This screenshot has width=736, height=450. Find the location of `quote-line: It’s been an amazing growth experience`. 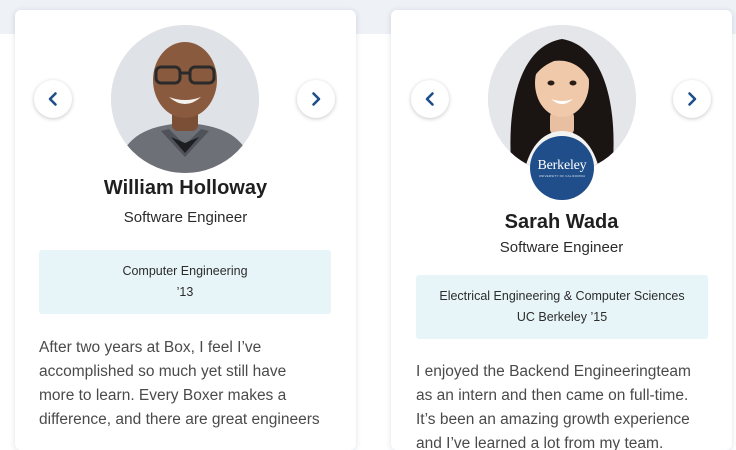

quote-line: It’s been an amazing growth experience is located at coordinates (553, 419).